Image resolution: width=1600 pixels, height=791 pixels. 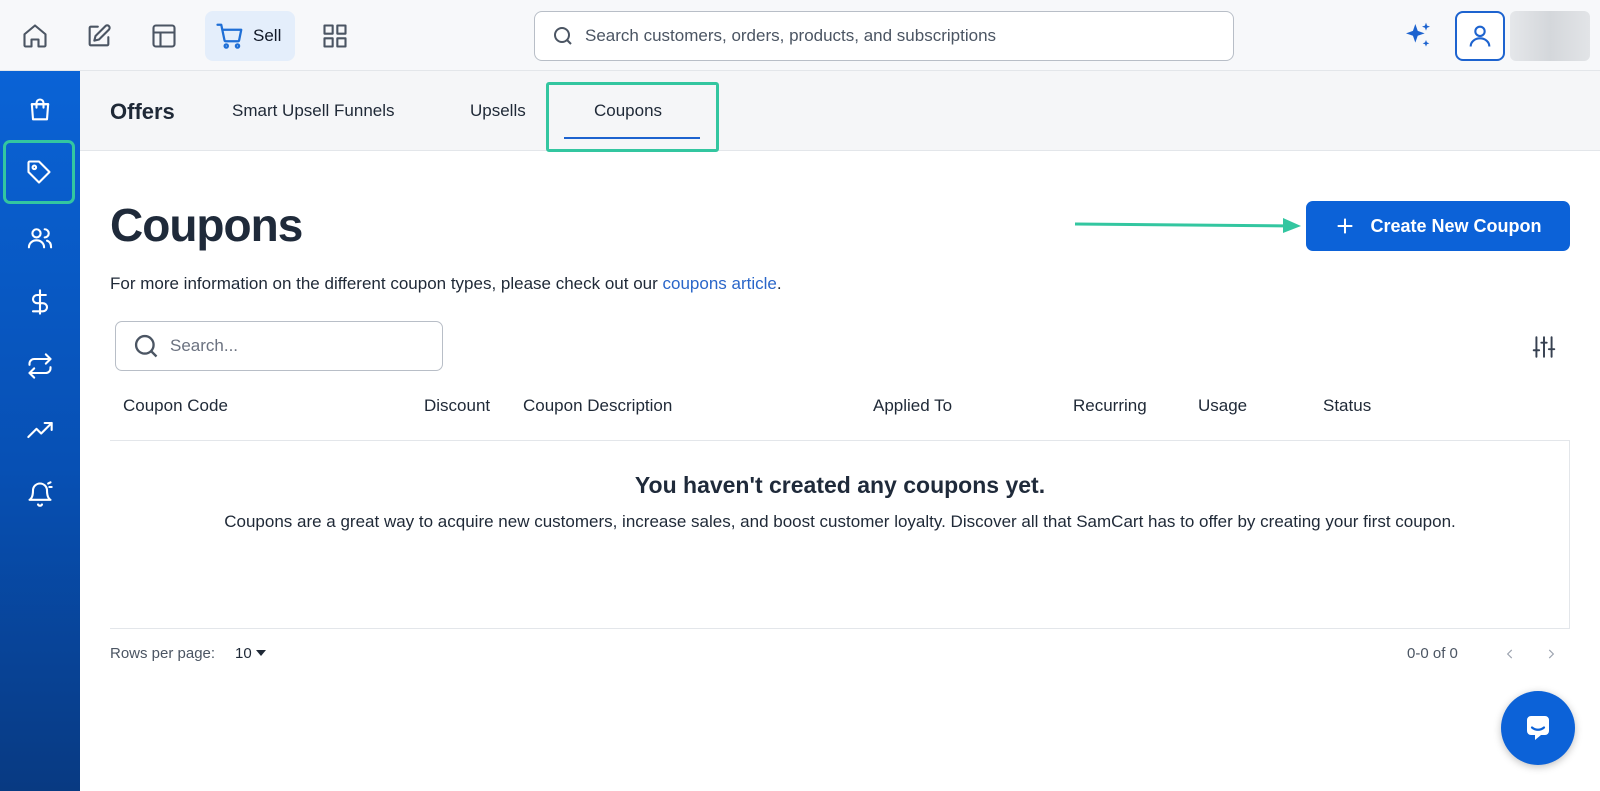 What do you see at coordinates (300, 346) in the screenshot?
I see `coupon-search-input` at bounding box center [300, 346].